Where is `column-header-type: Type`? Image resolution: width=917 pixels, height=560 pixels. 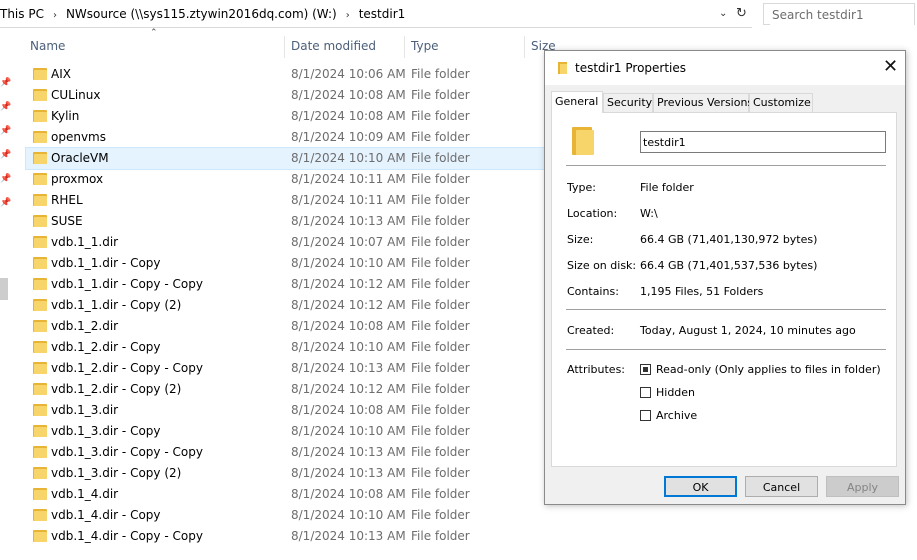 column-header-type: Type is located at coordinates (425, 47).